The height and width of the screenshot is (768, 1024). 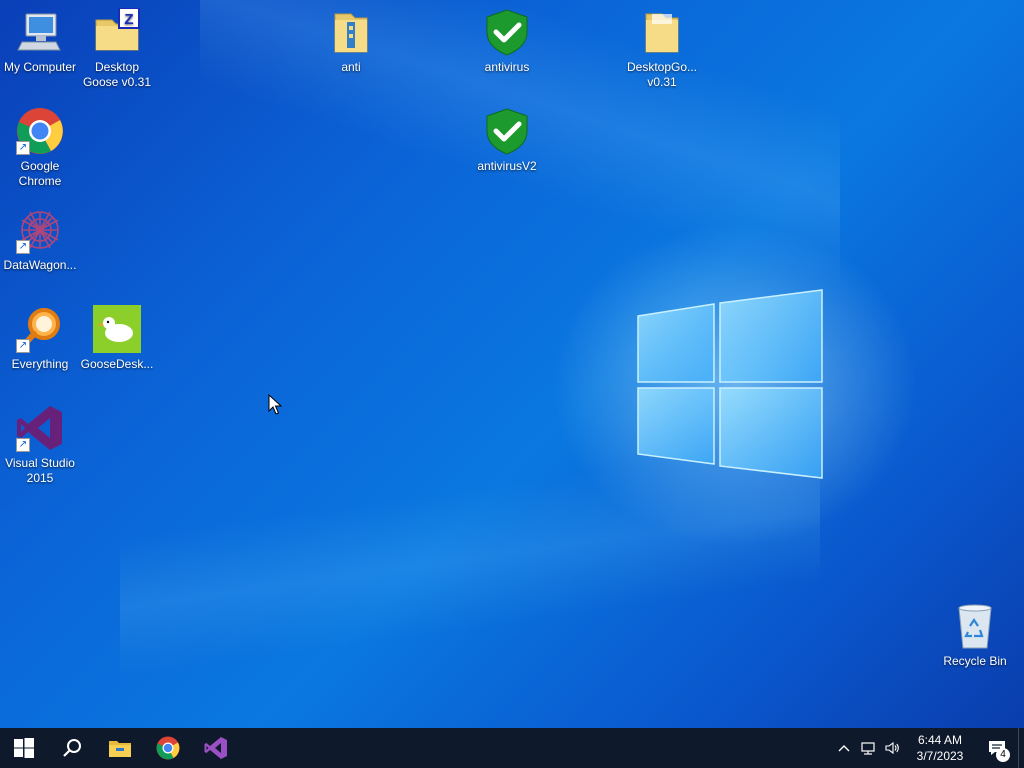 I want to click on desktop-icon-recycle-bin: Recycle Bin, so click(x=975, y=635).